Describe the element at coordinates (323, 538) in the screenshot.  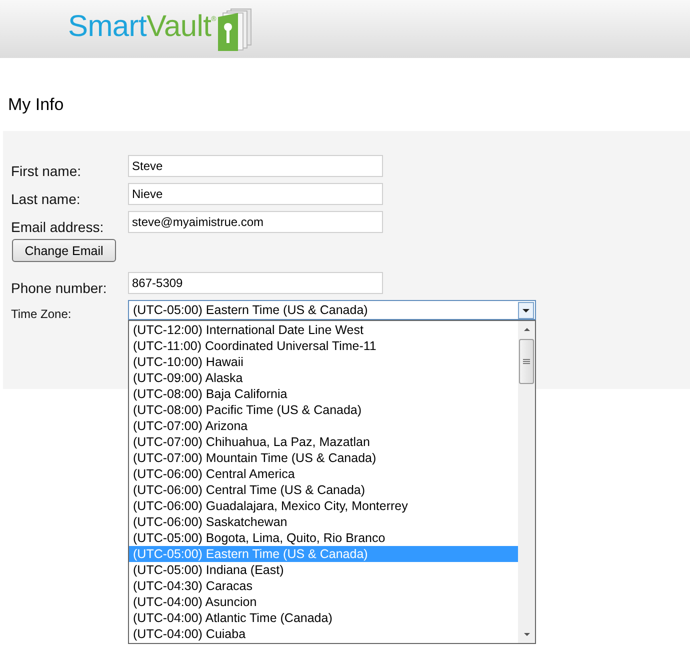
I see `dropdown-option: (UTC-05:00) Bogota, Lima, Quito, Rio Branco` at that location.